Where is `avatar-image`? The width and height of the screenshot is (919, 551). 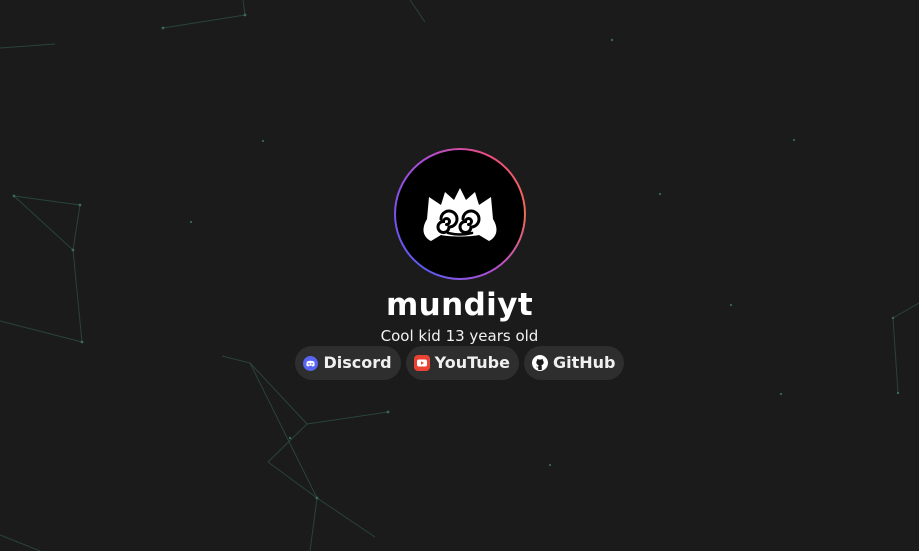 avatar-image is located at coordinates (459, 214).